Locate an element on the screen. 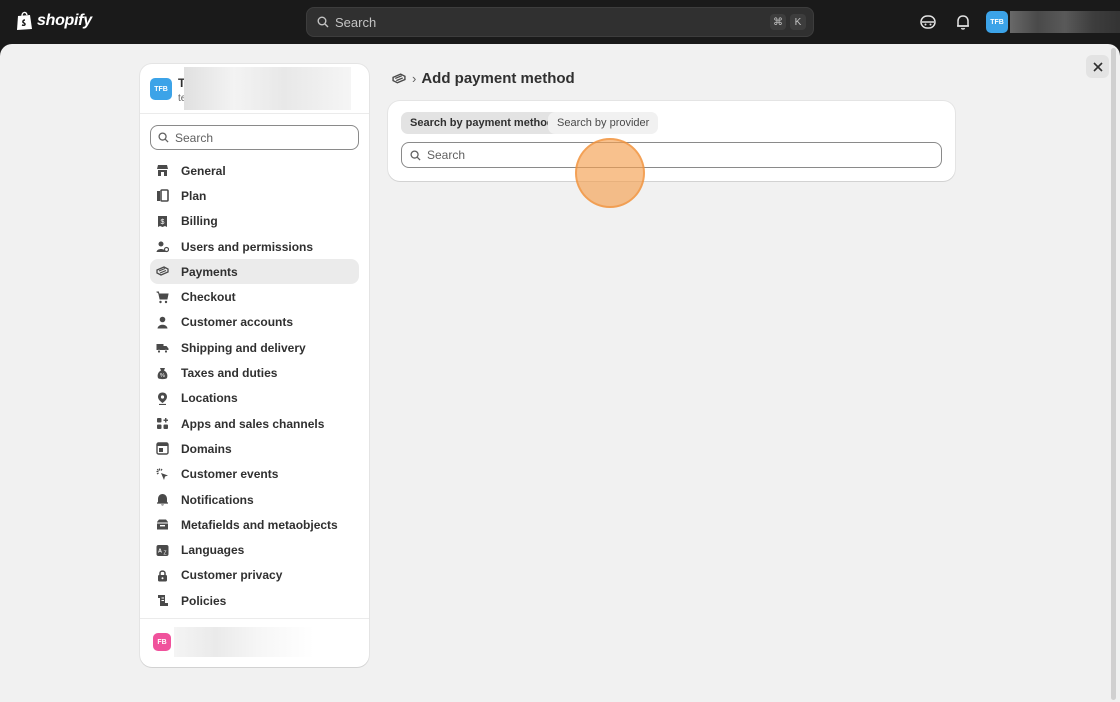 This screenshot has width=1120, height=702. sidebar-item-apps: Apps and sales channels is located at coordinates (254, 423).